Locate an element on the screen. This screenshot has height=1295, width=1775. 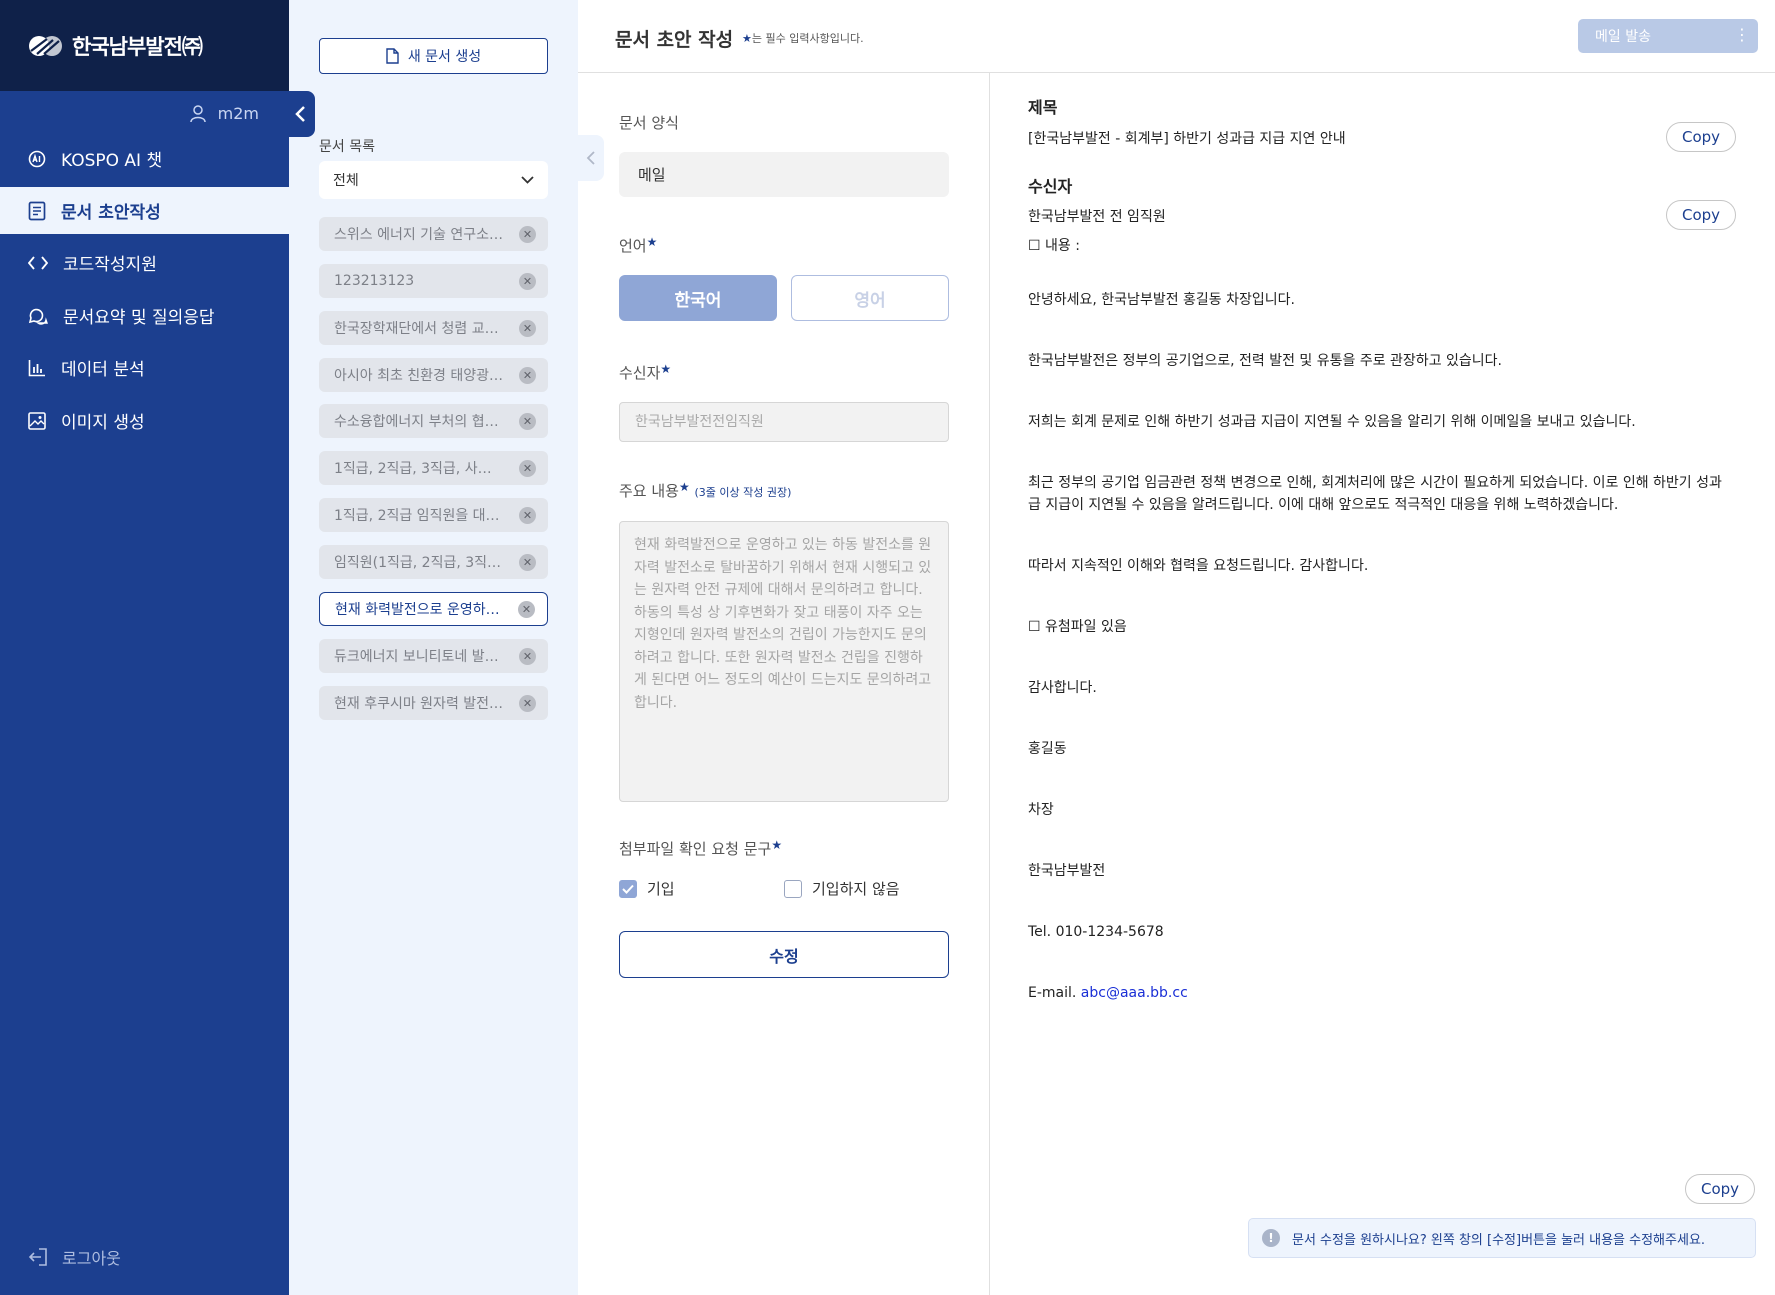
sidebar-item-draft-document: 문서 초안작성 is located at coordinates (144, 210).